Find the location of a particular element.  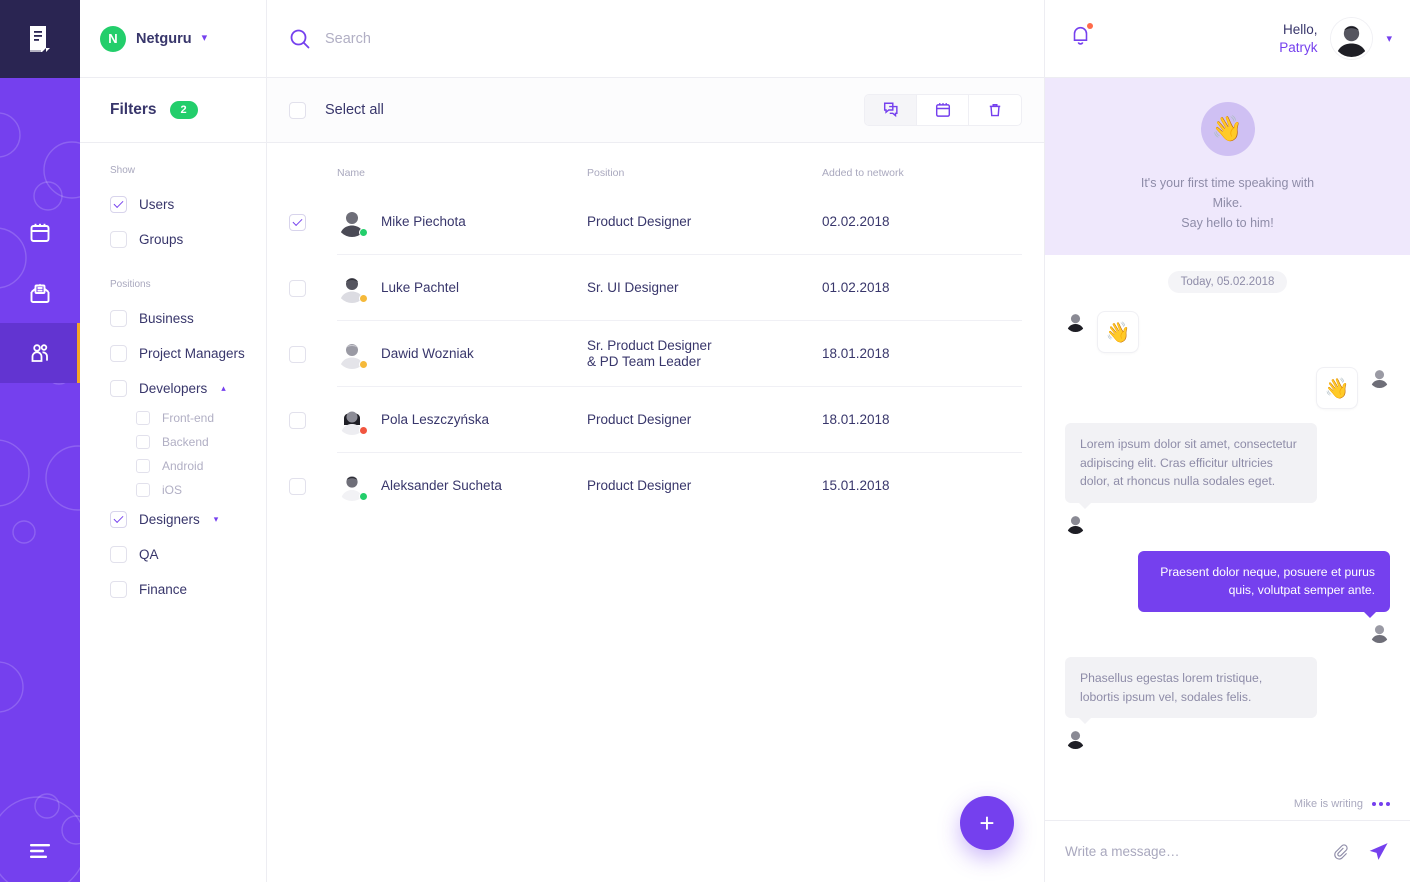

rail-item-inbox is located at coordinates (40, 293).